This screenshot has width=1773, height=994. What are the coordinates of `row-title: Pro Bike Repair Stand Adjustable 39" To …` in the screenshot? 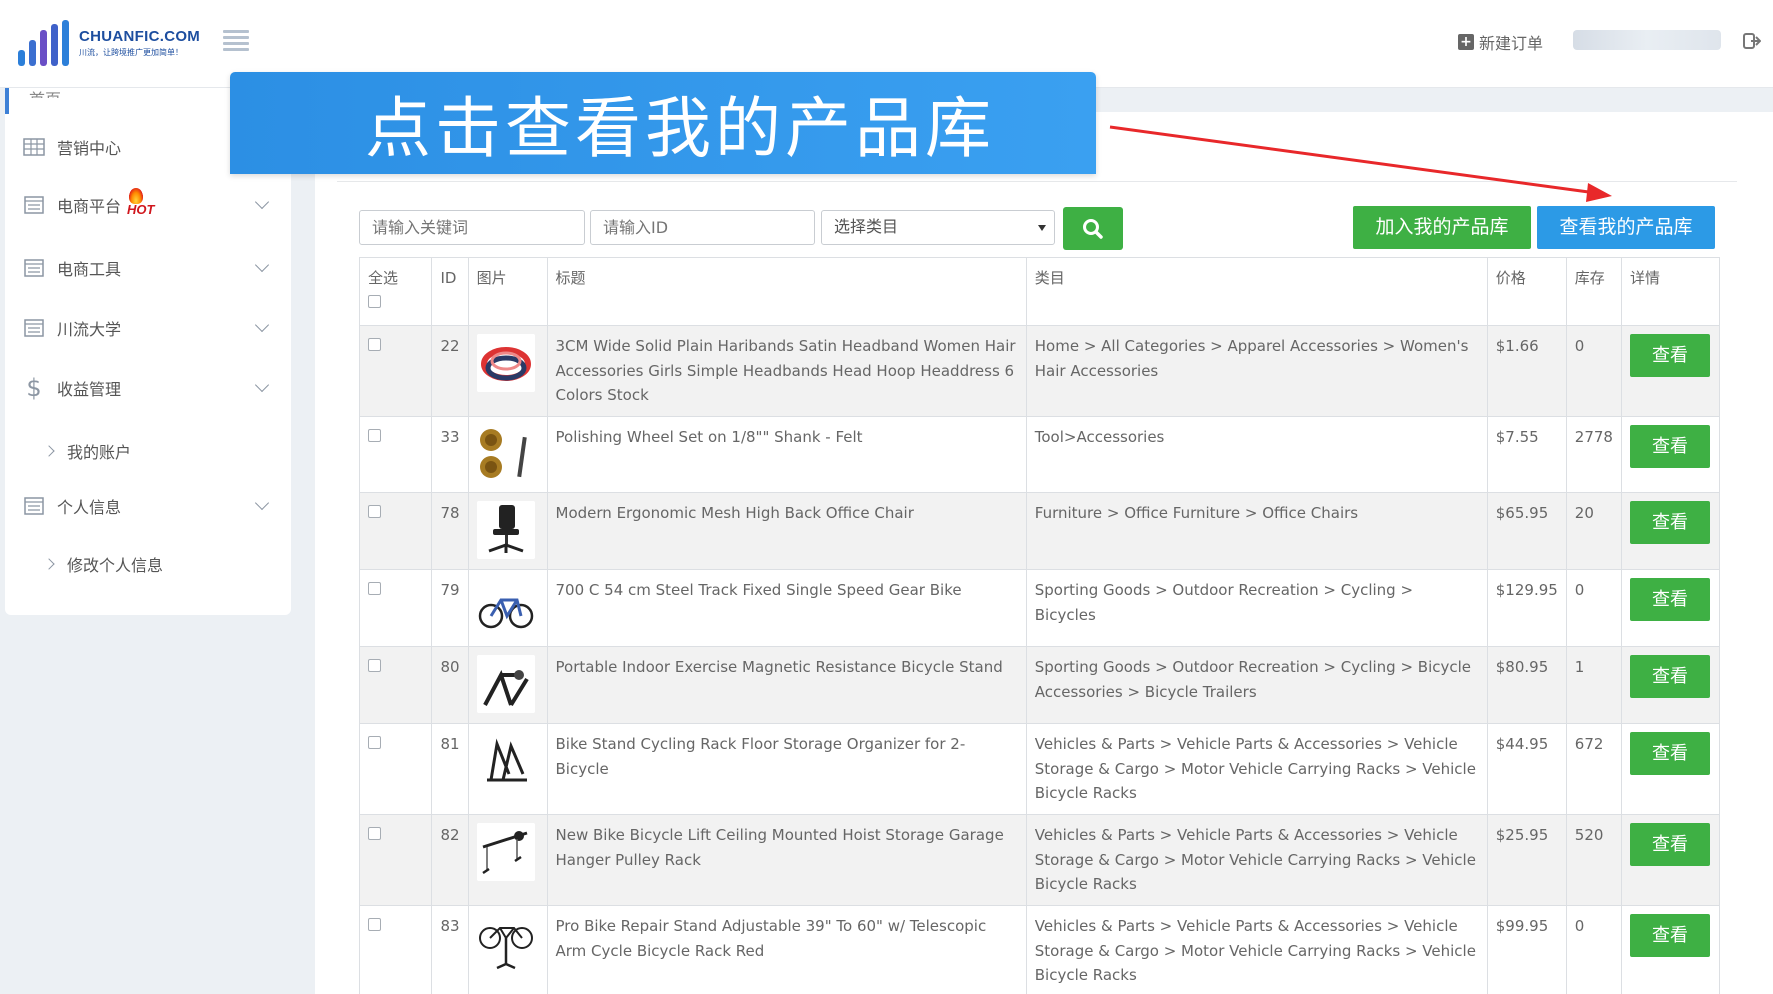 It's located at (786, 949).